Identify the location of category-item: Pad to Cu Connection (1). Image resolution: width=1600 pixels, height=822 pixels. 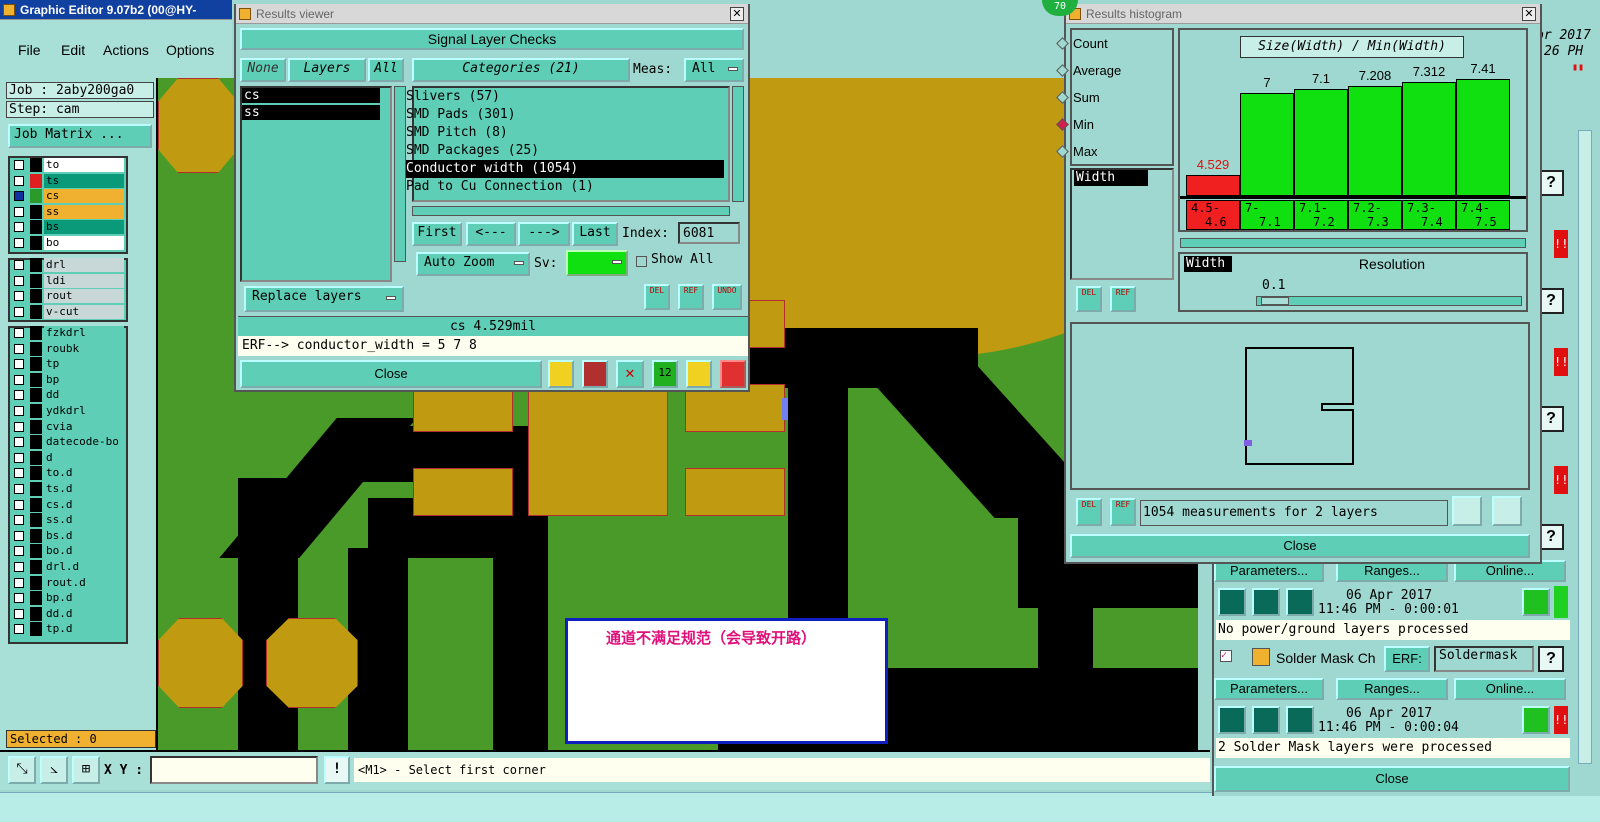
(500, 187).